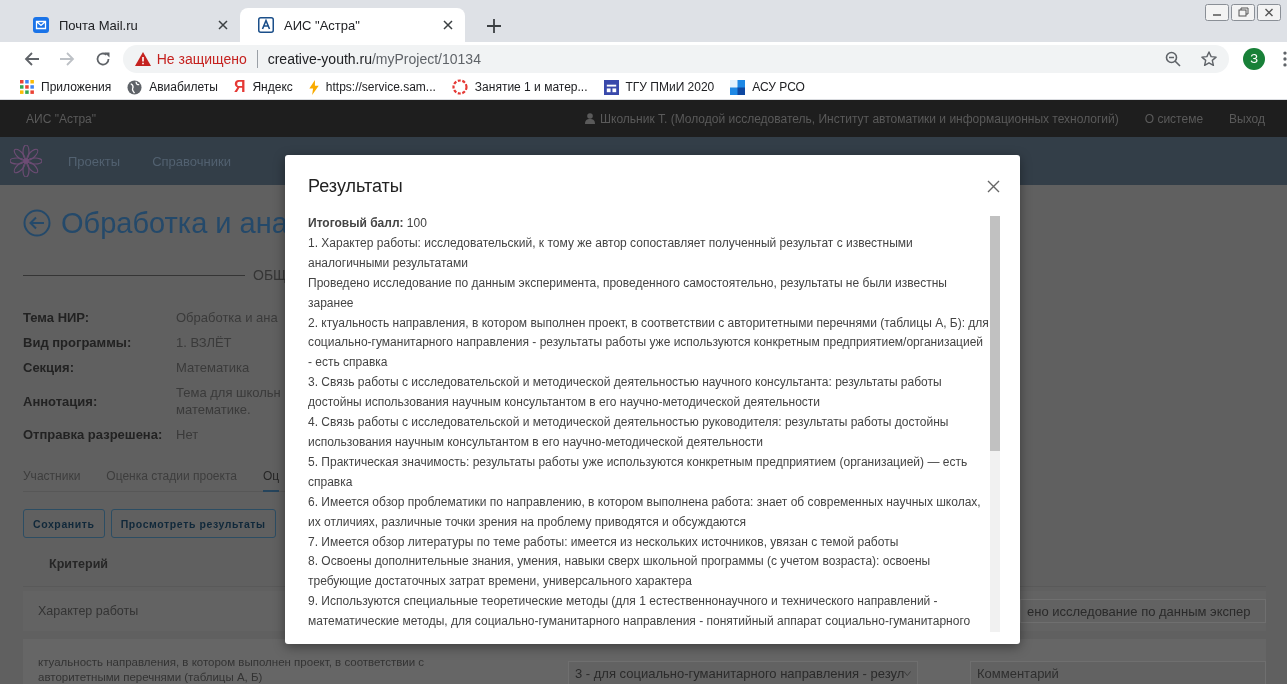  What do you see at coordinates (743, 672) in the screenshot?
I see `choice-dropdown: 3 - для социально-гуманитарного направления - резул` at bounding box center [743, 672].